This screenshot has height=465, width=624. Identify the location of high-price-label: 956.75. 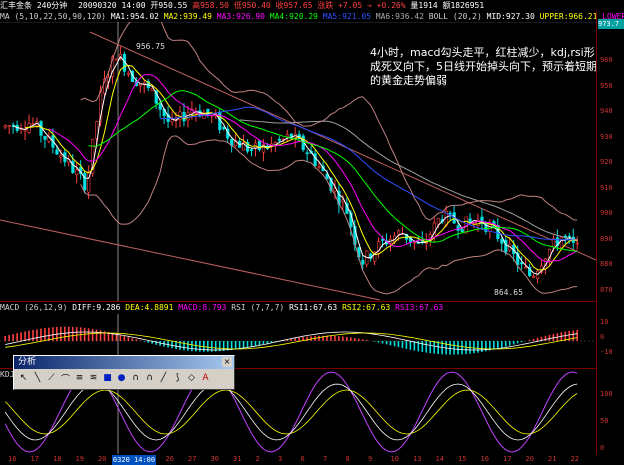
(150, 46).